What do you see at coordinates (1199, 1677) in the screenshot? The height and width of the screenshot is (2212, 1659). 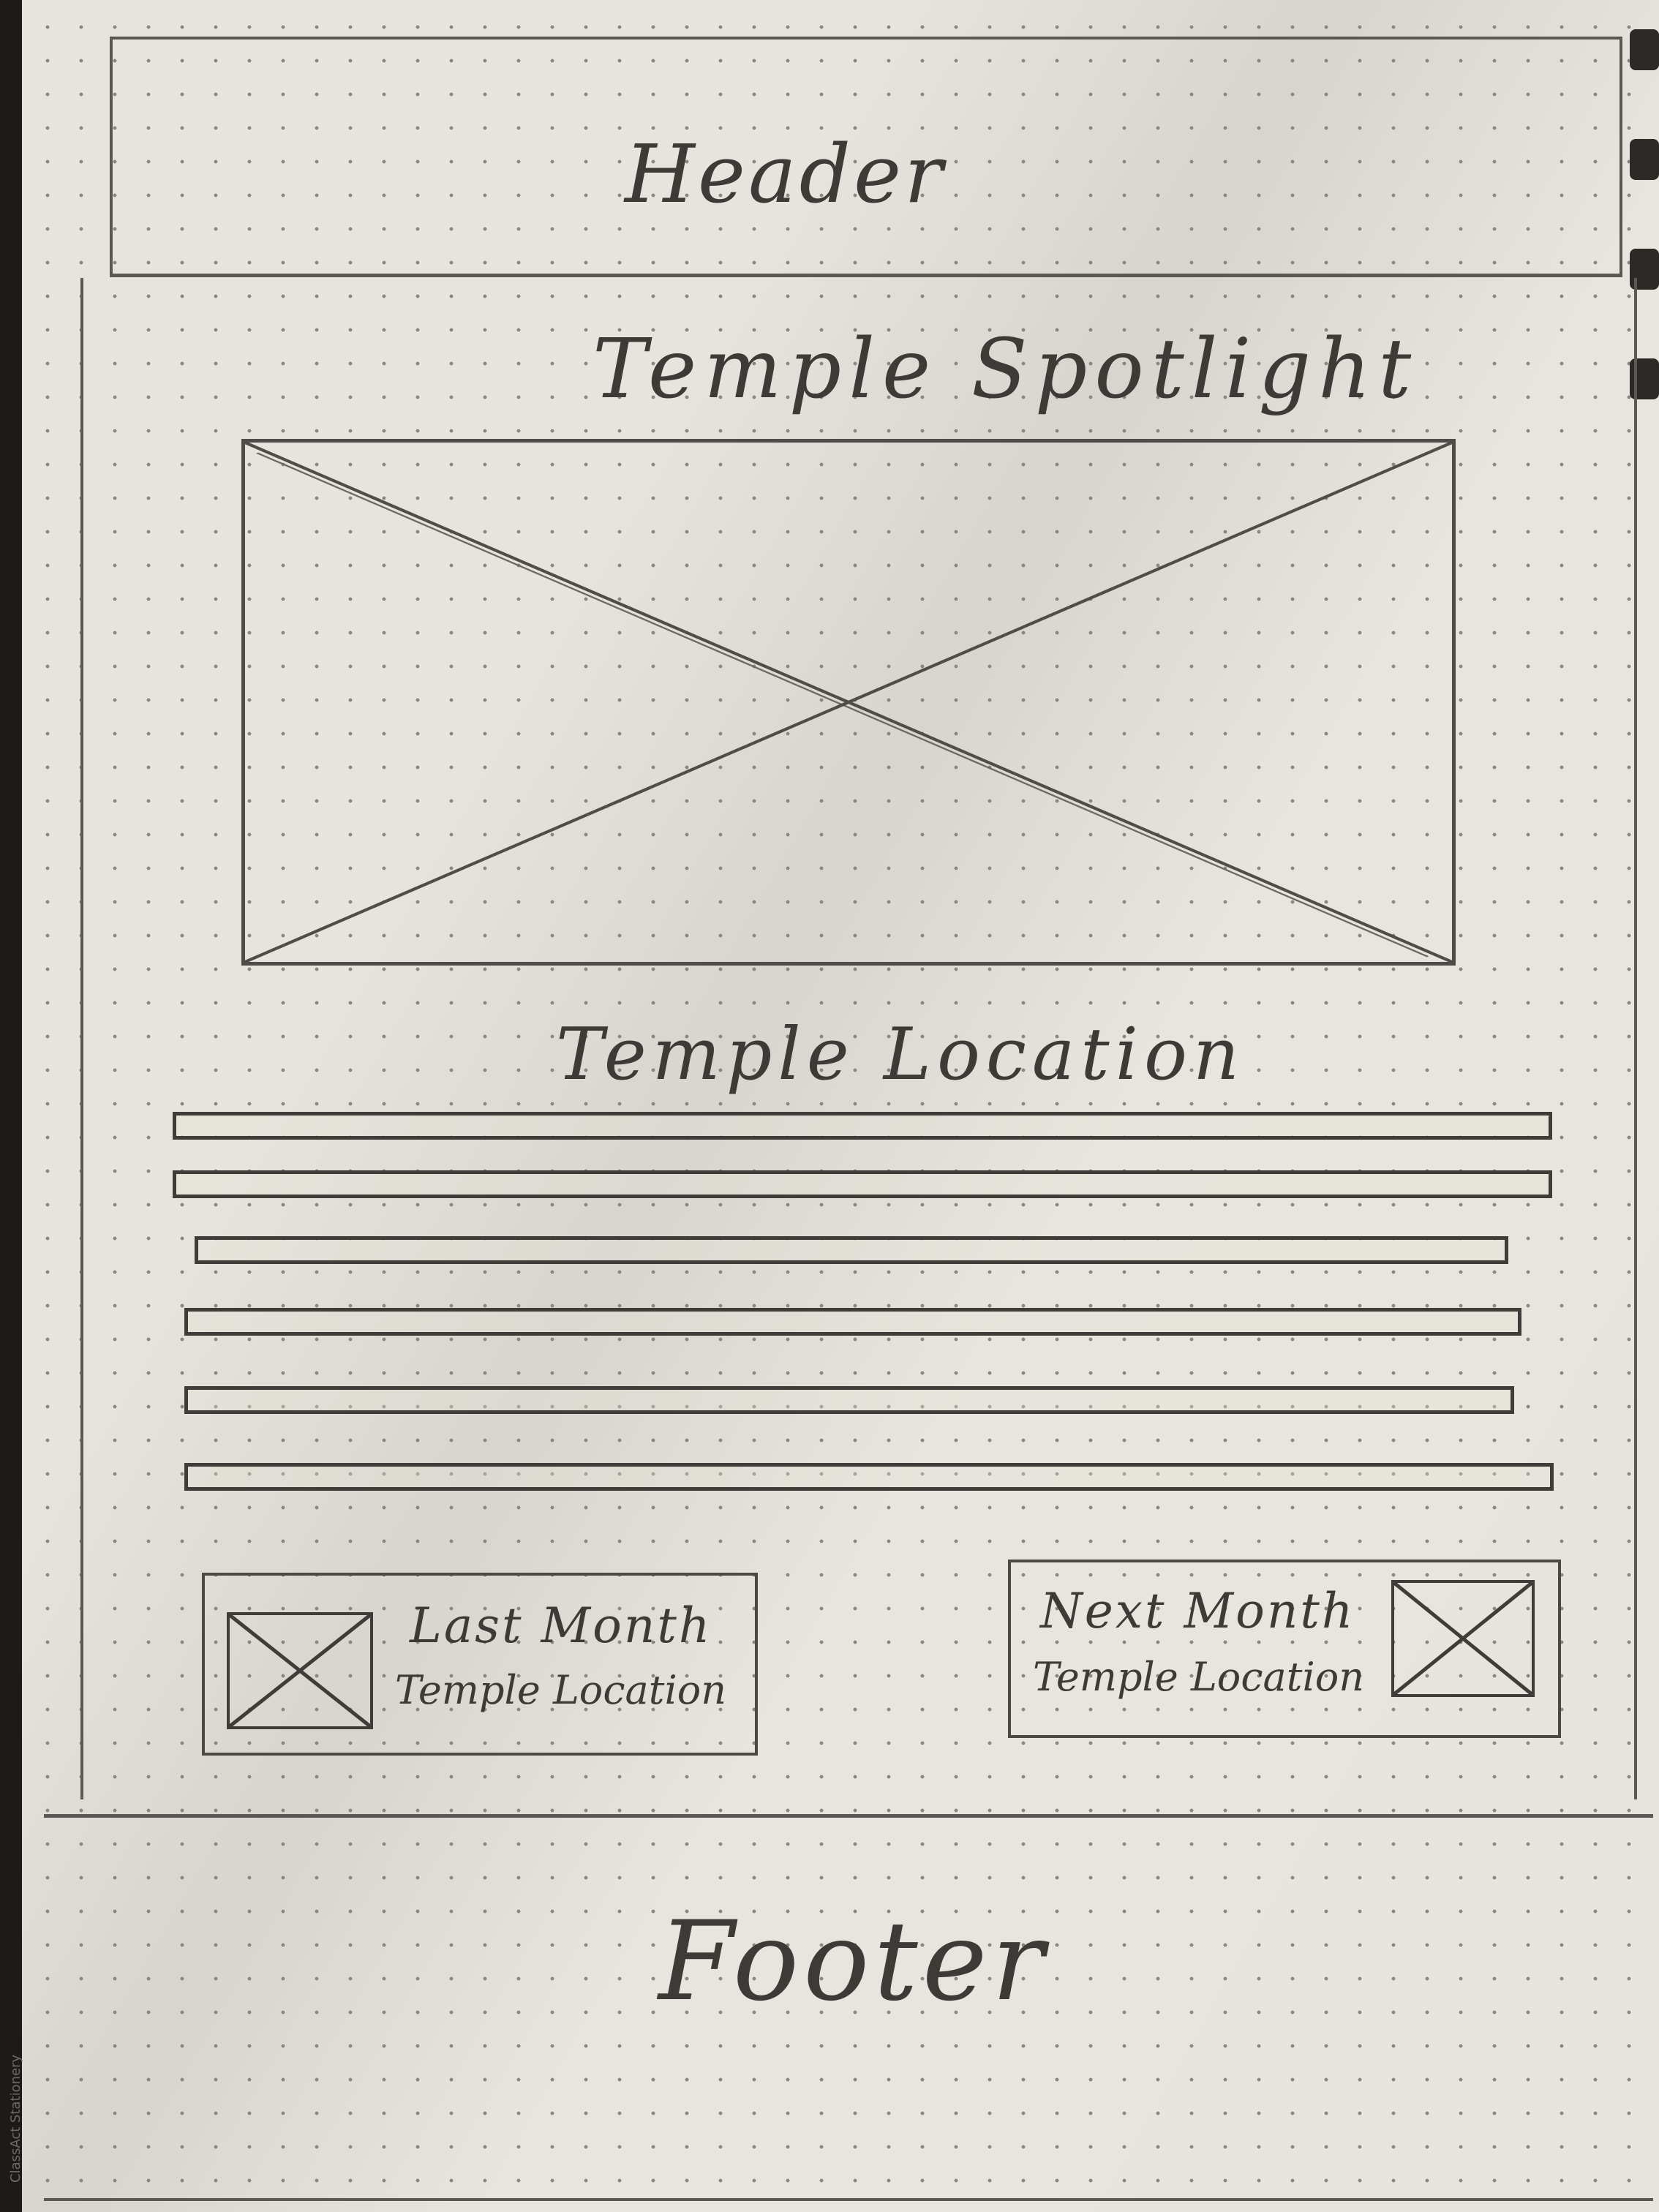 I see `next-month-sublabel: Temple Location` at bounding box center [1199, 1677].